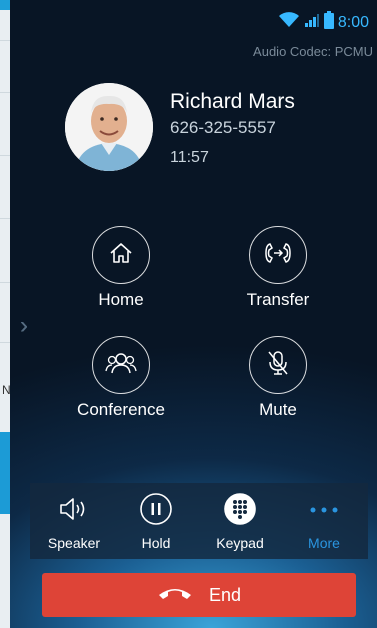 The height and width of the screenshot is (628, 377). I want to click on transfer-button: Transfer, so click(278, 268).